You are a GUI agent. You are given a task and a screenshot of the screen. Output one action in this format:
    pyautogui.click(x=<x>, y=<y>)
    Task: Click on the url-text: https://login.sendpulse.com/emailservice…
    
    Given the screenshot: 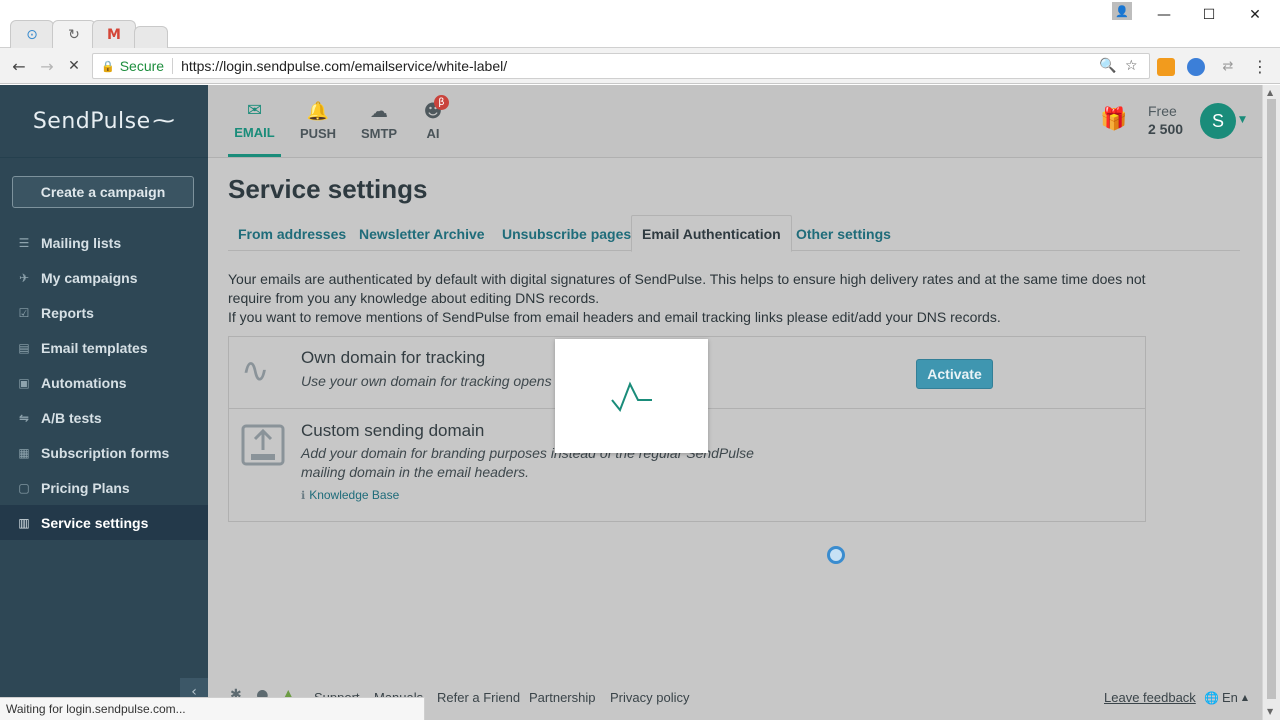 What is the action you would take?
    pyautogui.click(x=344, y=66)
    